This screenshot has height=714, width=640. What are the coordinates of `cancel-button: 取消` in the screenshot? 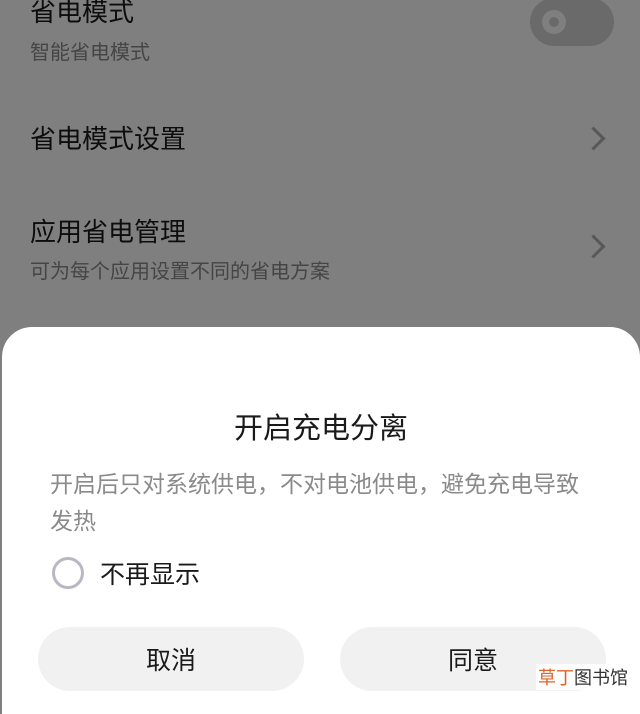 It's located at (171, 659).